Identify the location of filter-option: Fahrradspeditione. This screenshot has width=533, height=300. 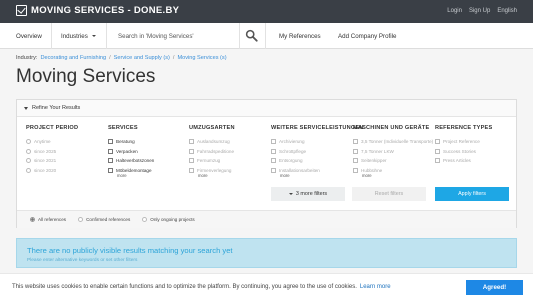
(212, 152).